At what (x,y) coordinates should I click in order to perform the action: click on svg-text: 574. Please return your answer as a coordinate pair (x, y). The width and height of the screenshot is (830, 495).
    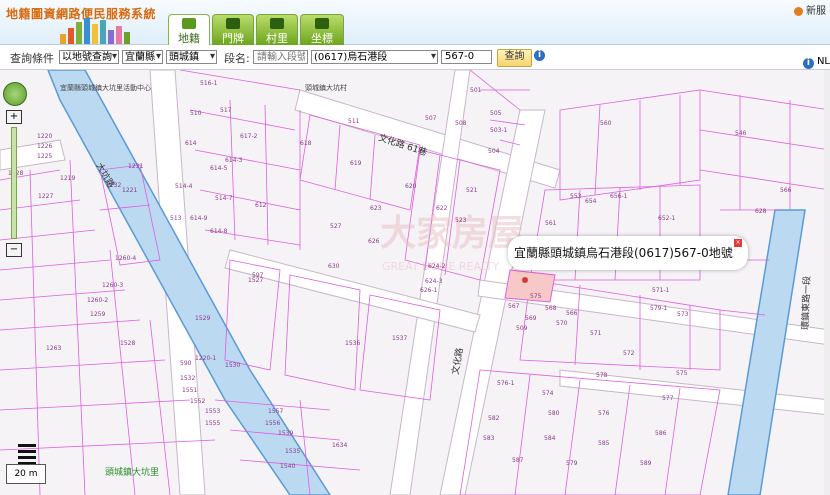
    Looking at the image, I should click on (548, 393).